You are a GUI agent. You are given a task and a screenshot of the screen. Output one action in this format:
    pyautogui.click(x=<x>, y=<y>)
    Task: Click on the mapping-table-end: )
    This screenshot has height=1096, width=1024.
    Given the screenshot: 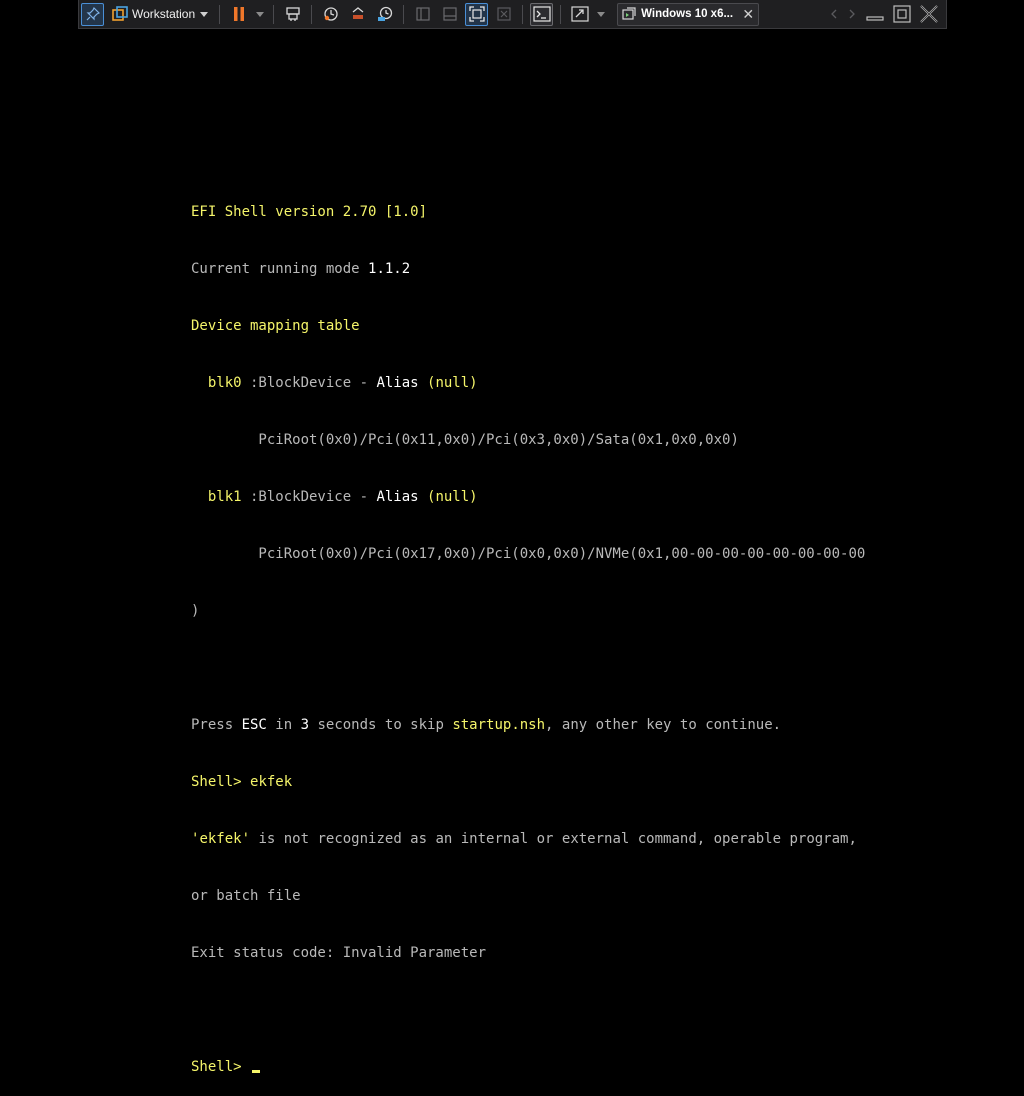 What is the action you would take?
    pyautogui.click(x=195, y=611)
    